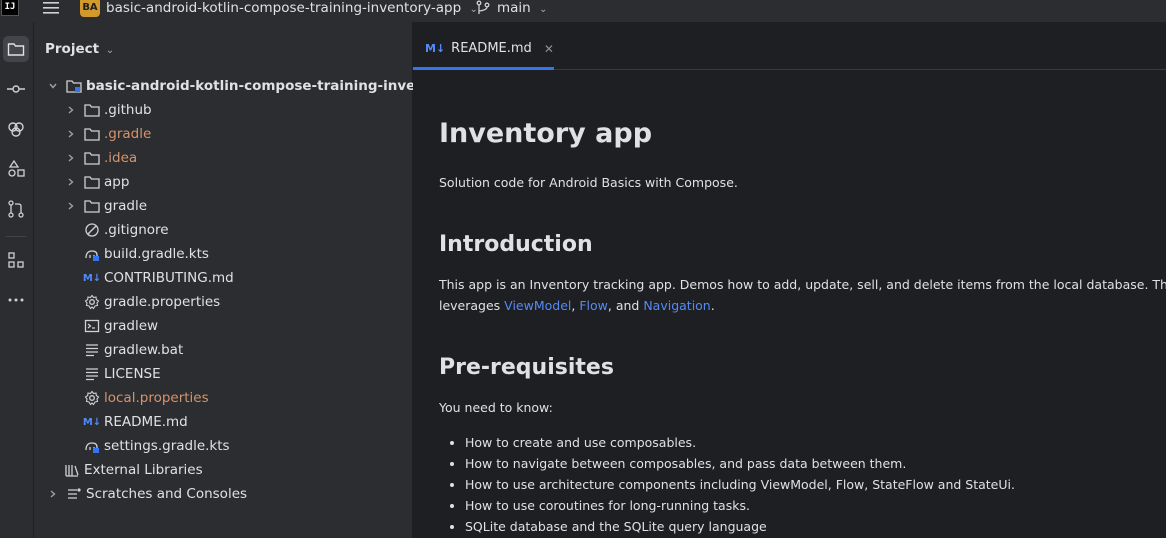 Image resolution: width=1166 pixels, height=538 pixels. Describe the element at coordinates (712, 305) in the screenshot. I see `period: .` at that location.